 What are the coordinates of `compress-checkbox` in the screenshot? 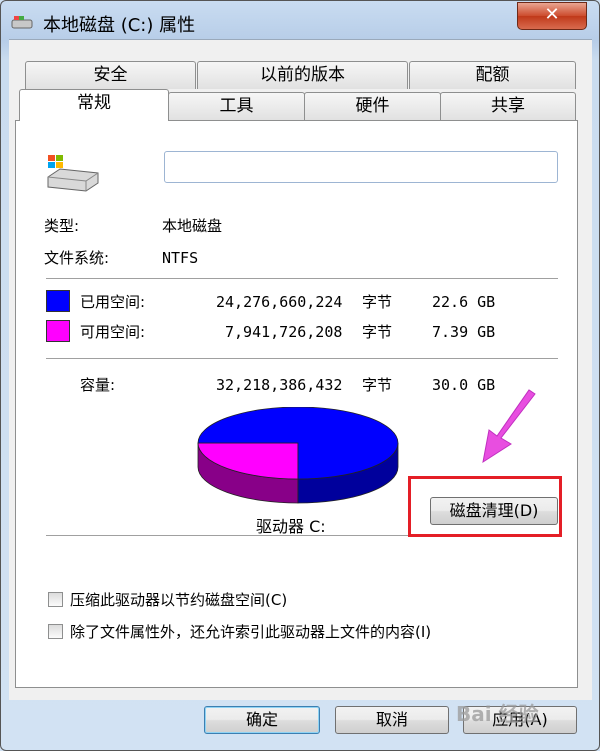 It's located at (55, 599).